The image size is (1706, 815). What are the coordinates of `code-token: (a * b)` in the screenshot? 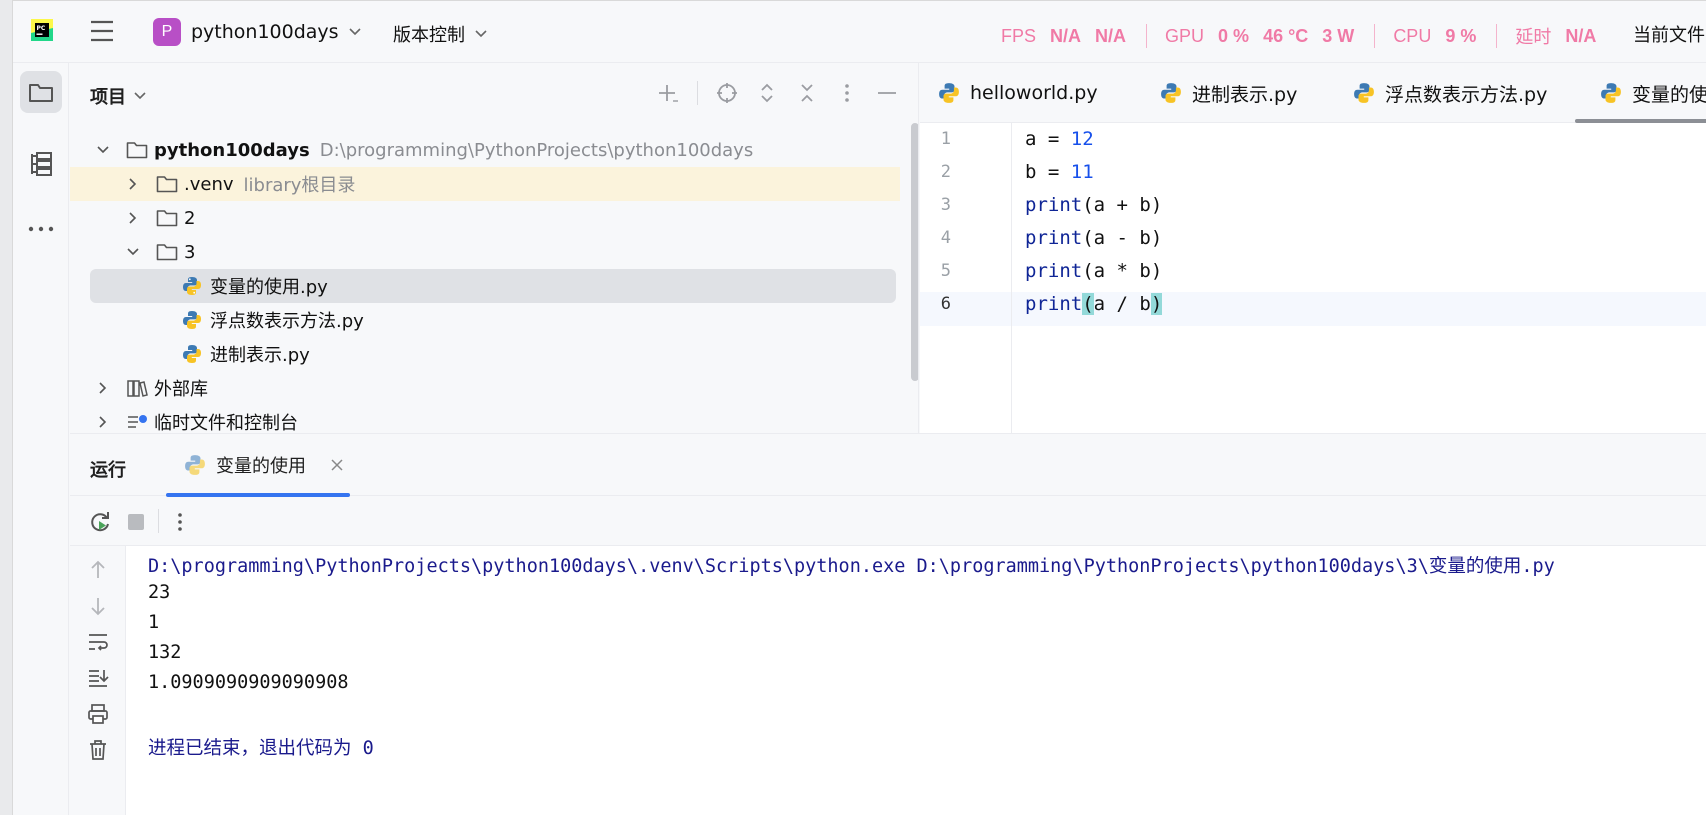 It's located at (1122, 271).